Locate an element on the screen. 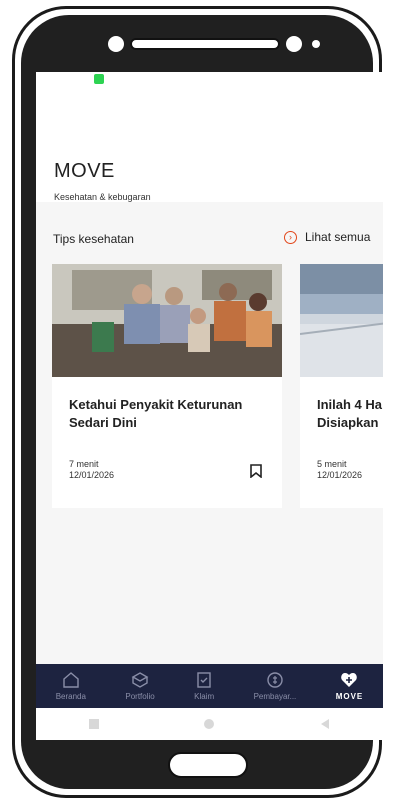 This screenshot has width=394, height=803. nav-label: Portfolio is located at coordinates (140, 696).